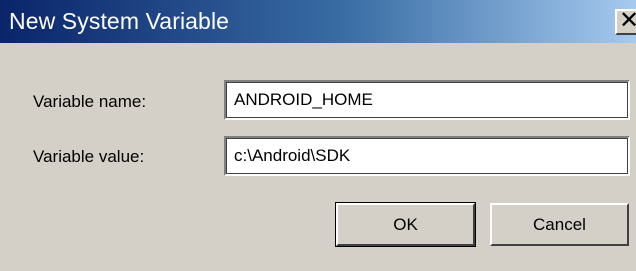  I want to click on cancel-button: Cancel, so click(559, 224).